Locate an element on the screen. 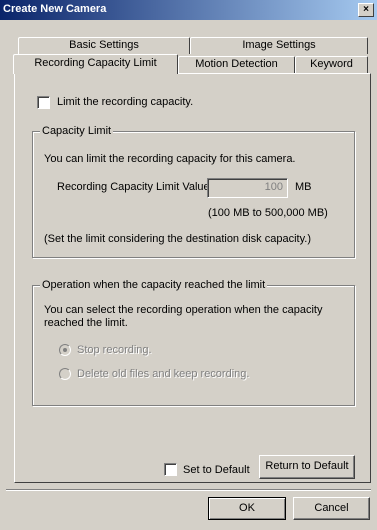 This screenshot has height=530, width=377. tab-label: Motion Detection is located at coordinates (236, 64).